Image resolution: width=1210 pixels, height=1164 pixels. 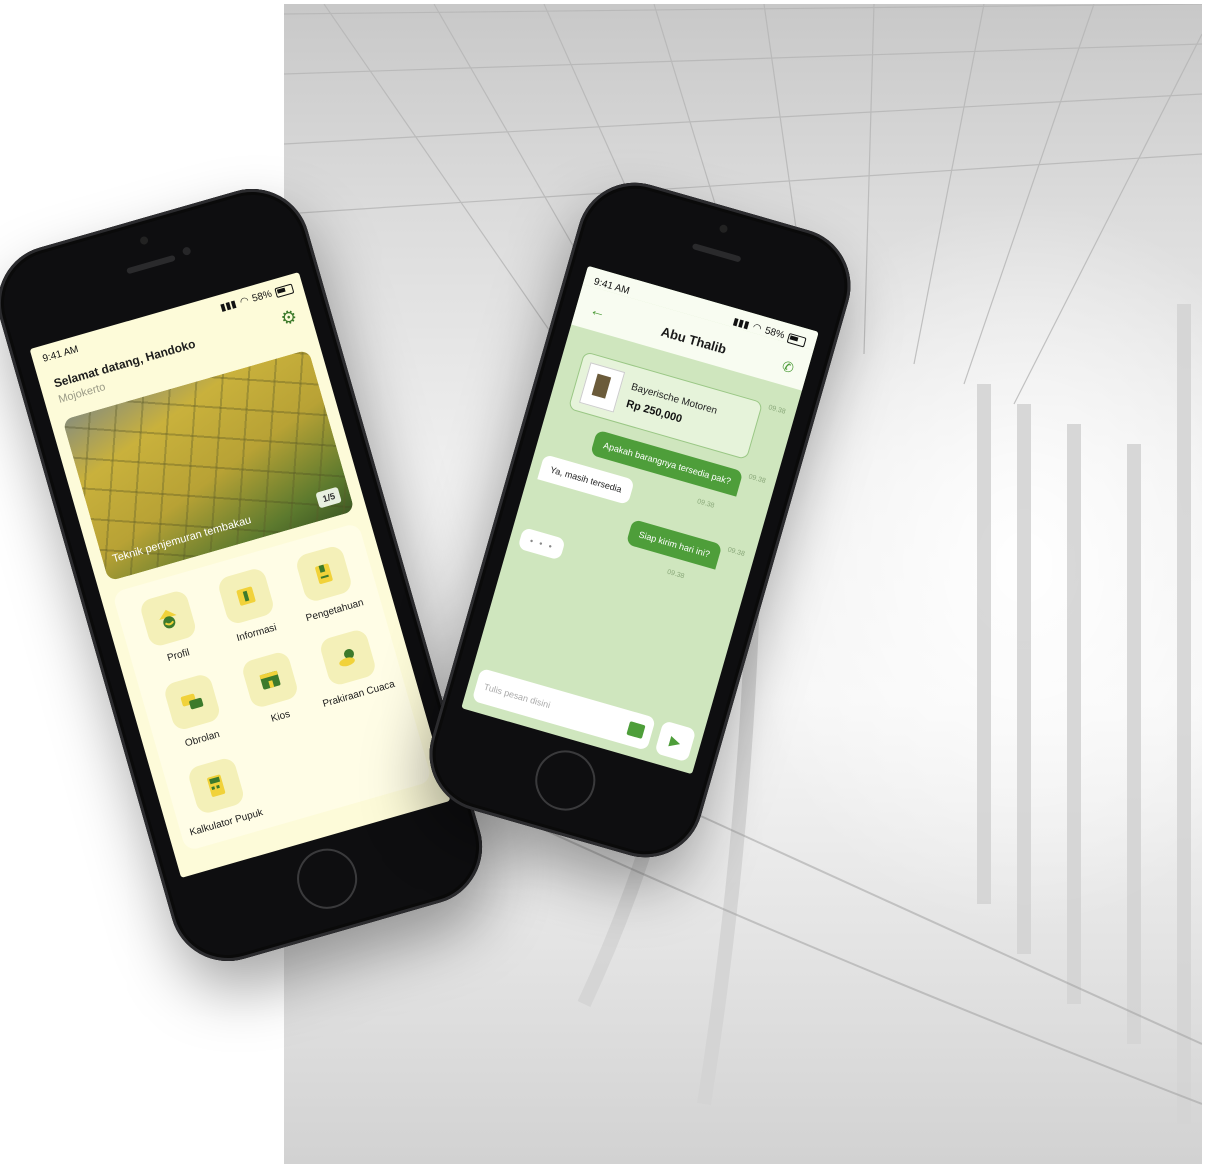 I want to click on menu-item-kalkulator-pupuk: Kalkulator Pupuk, so click(x=218, y=796).